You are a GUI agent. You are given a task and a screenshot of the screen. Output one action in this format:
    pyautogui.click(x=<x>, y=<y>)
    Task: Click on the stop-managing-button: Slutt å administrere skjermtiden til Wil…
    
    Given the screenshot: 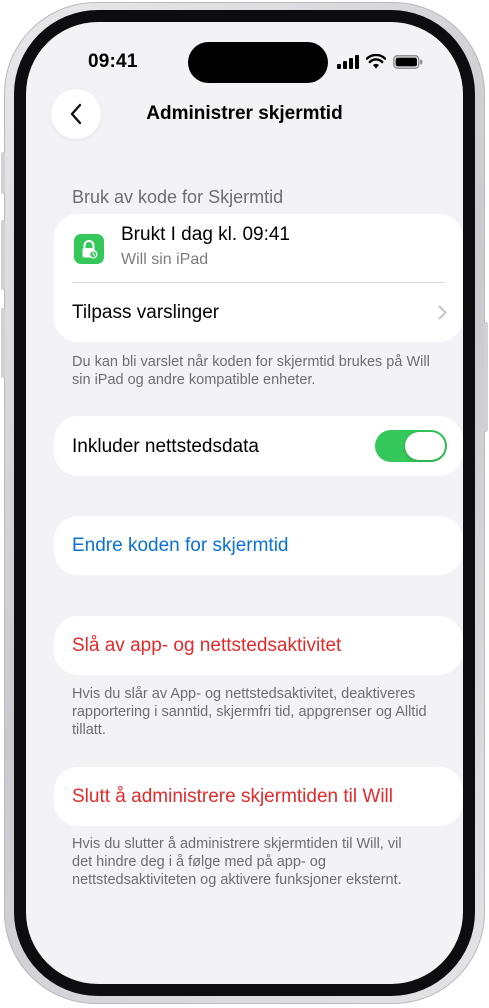 What is the action you would take?
    pyautogui.click(x=258, y=796)
    